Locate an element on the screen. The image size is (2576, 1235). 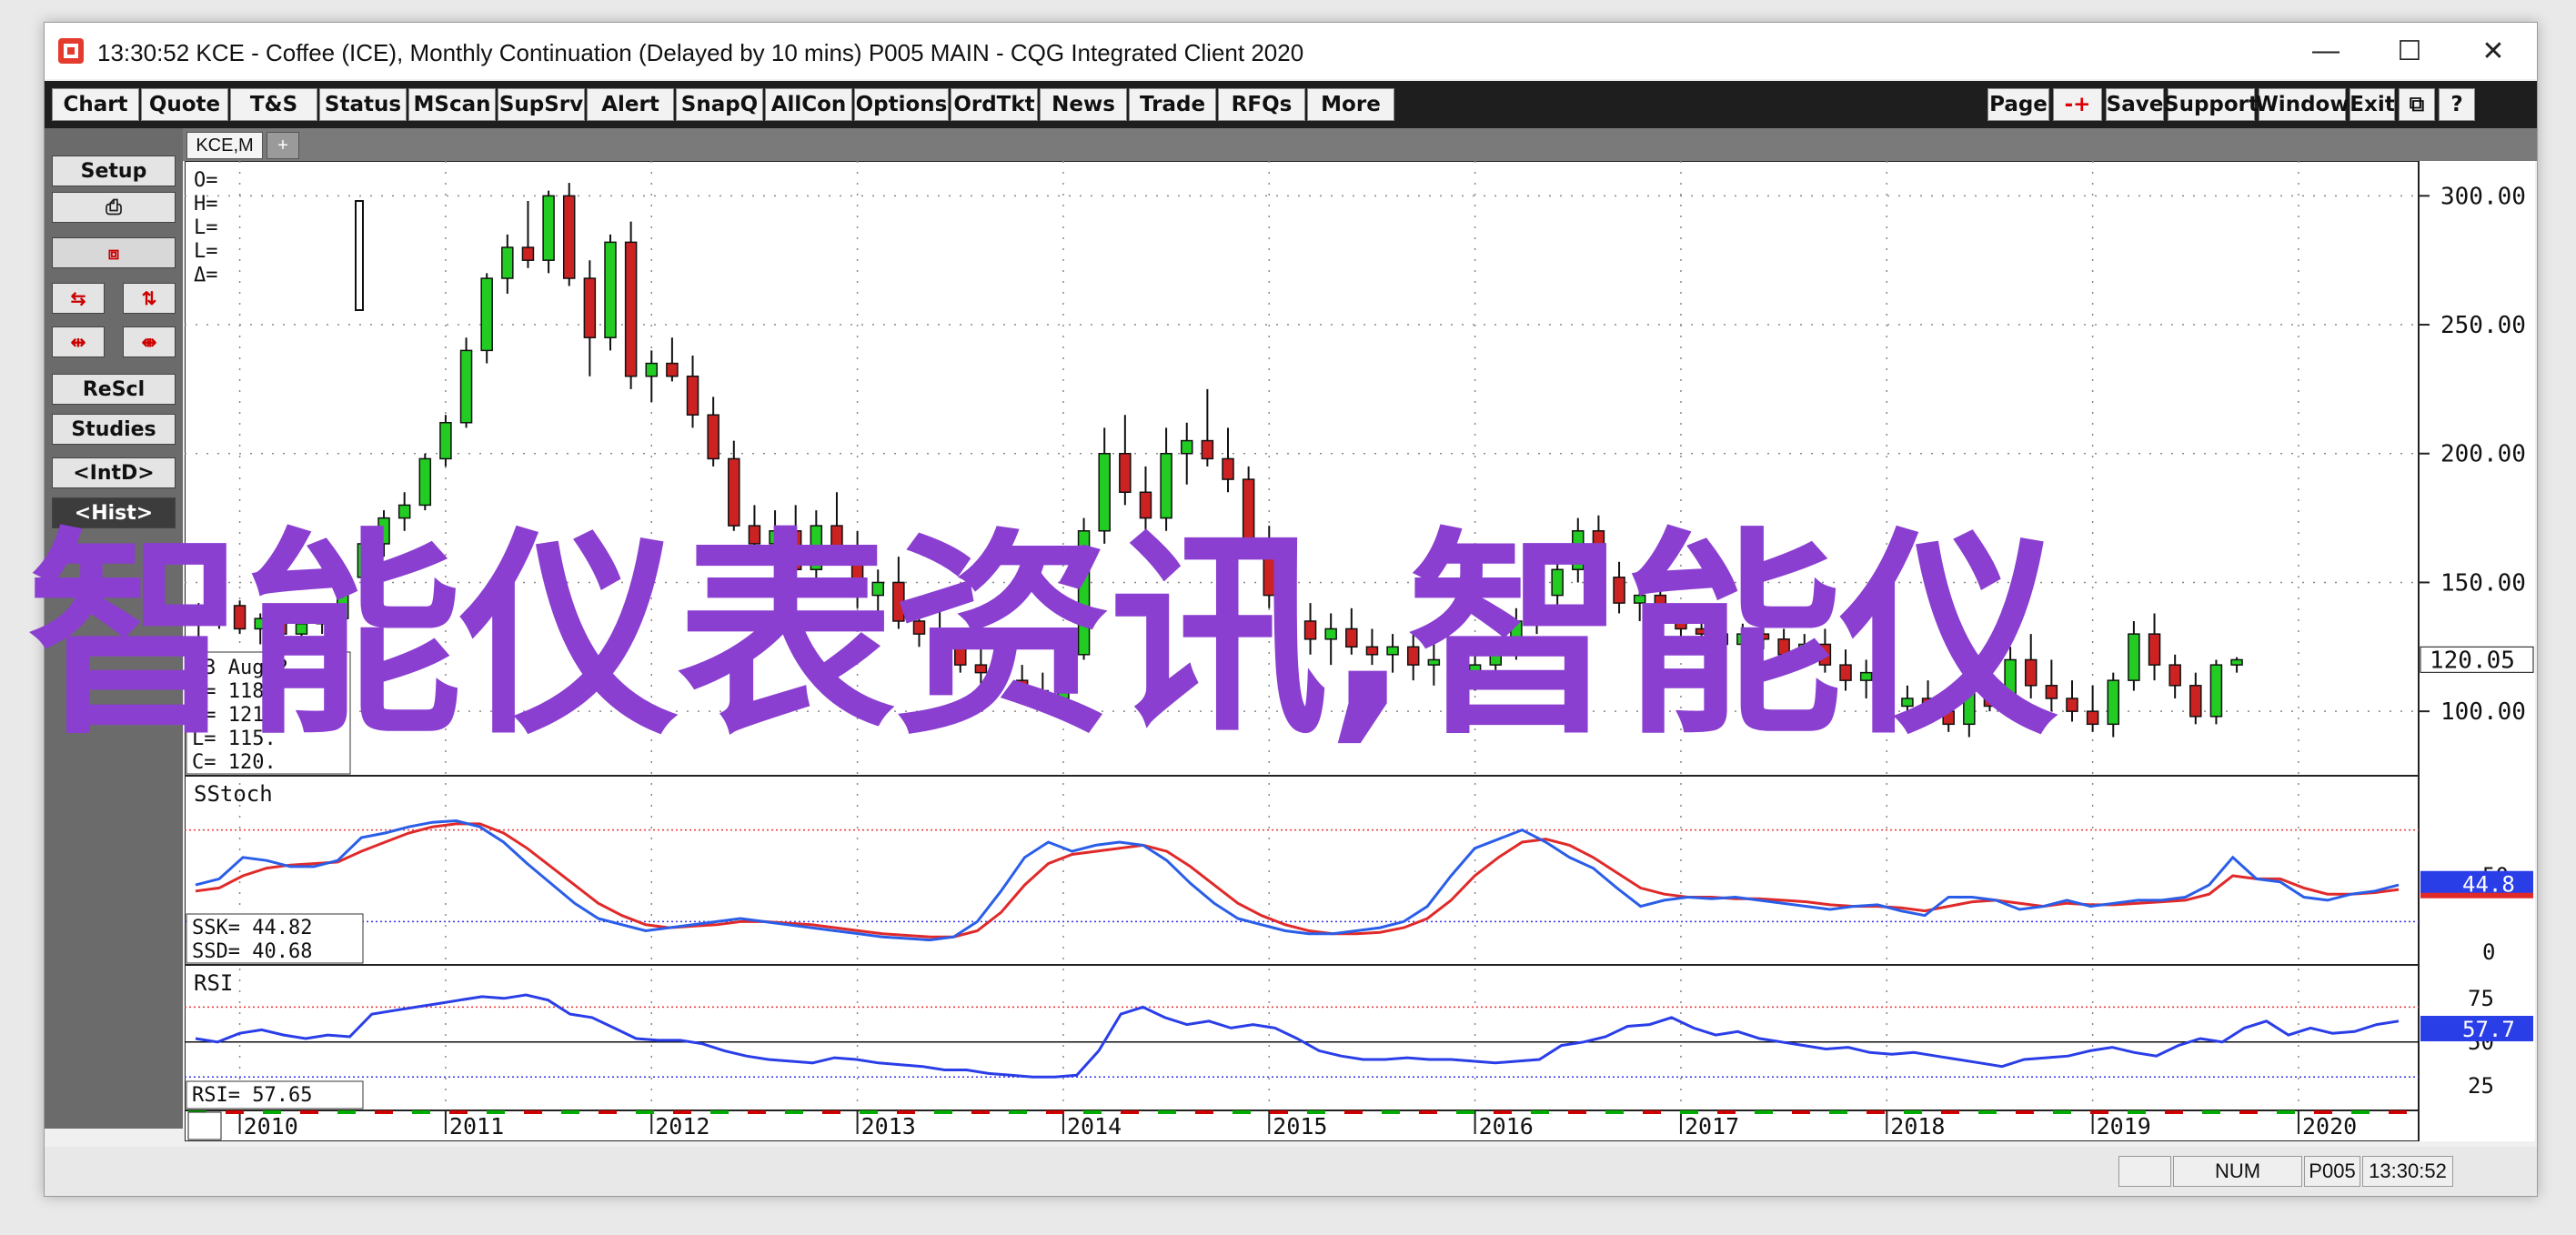
maximize-button: ☐ is located at coordinates (2409, 51).